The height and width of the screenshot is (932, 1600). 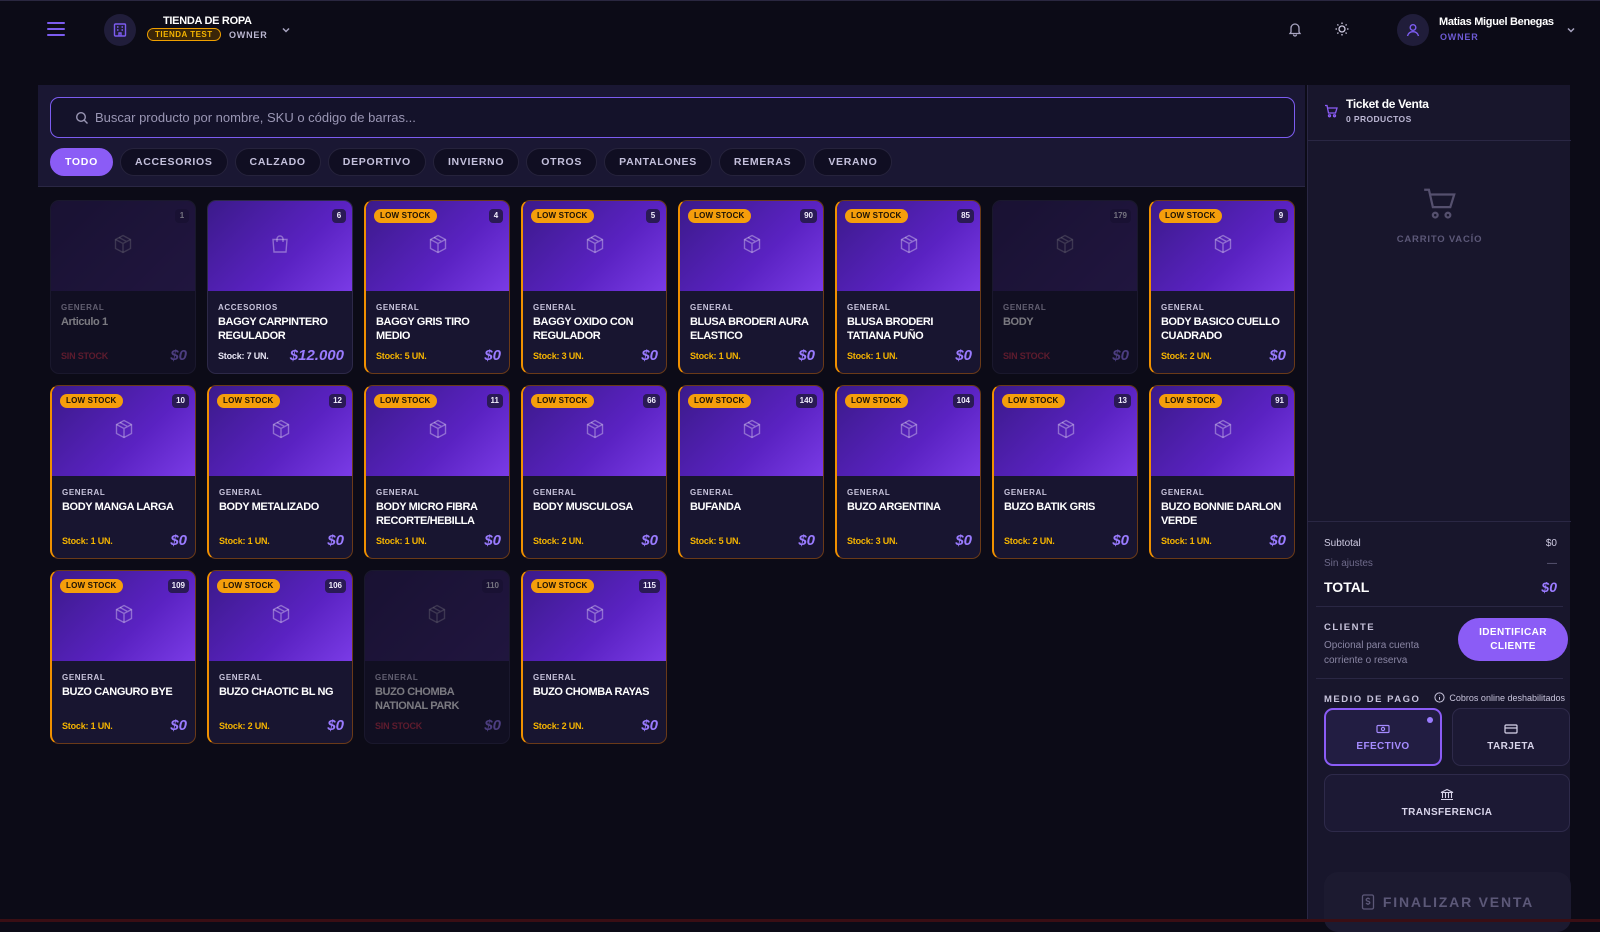 I want to click on search-input, so click(x=694, y=117).